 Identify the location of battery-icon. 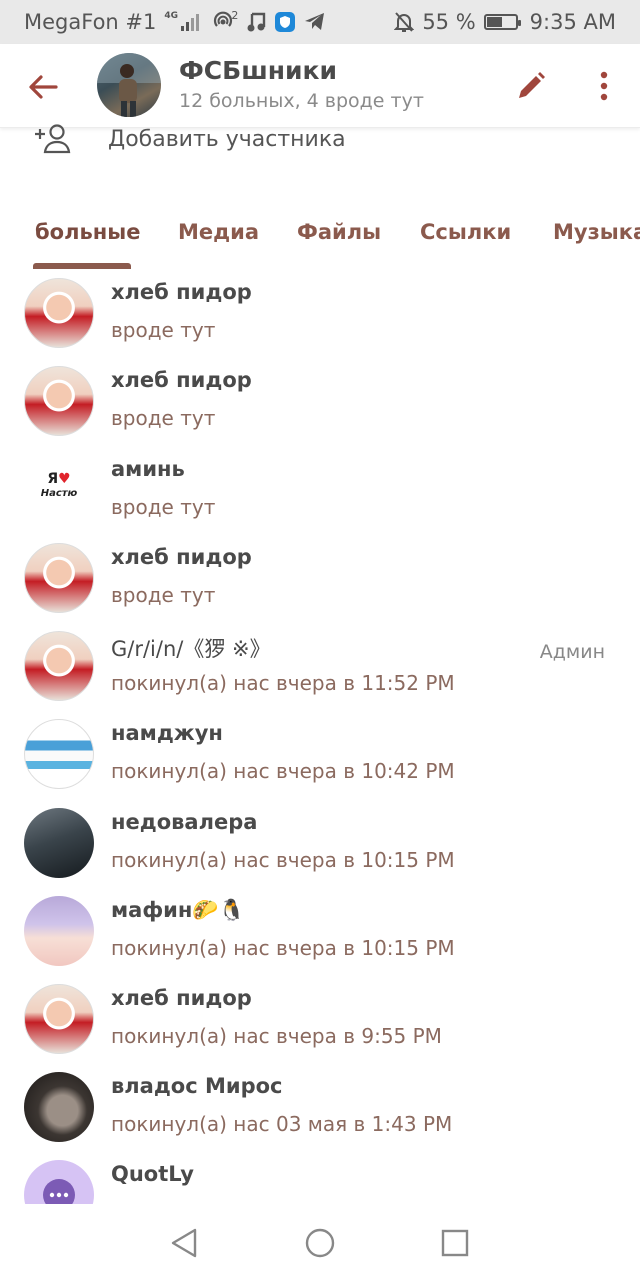
(502, 22).